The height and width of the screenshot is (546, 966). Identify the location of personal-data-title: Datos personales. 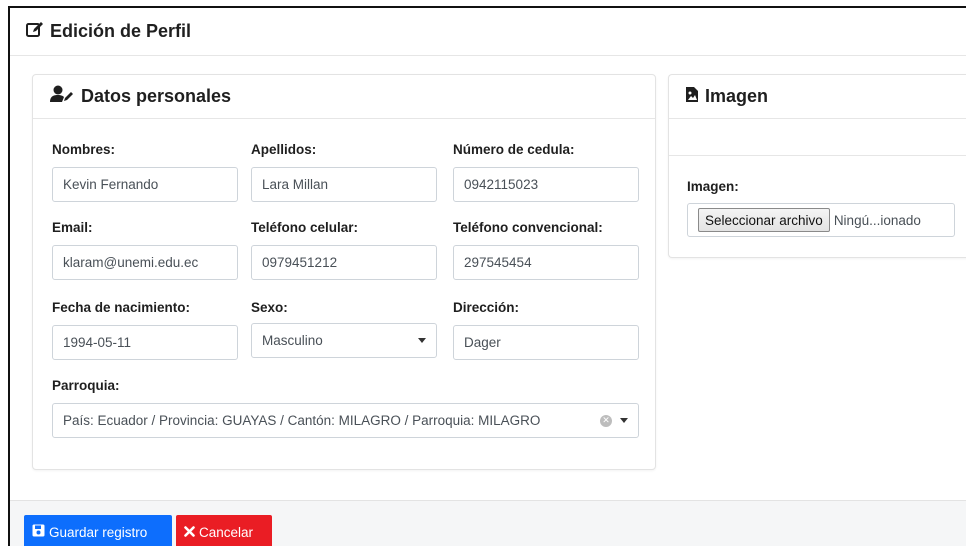
(156, 96).